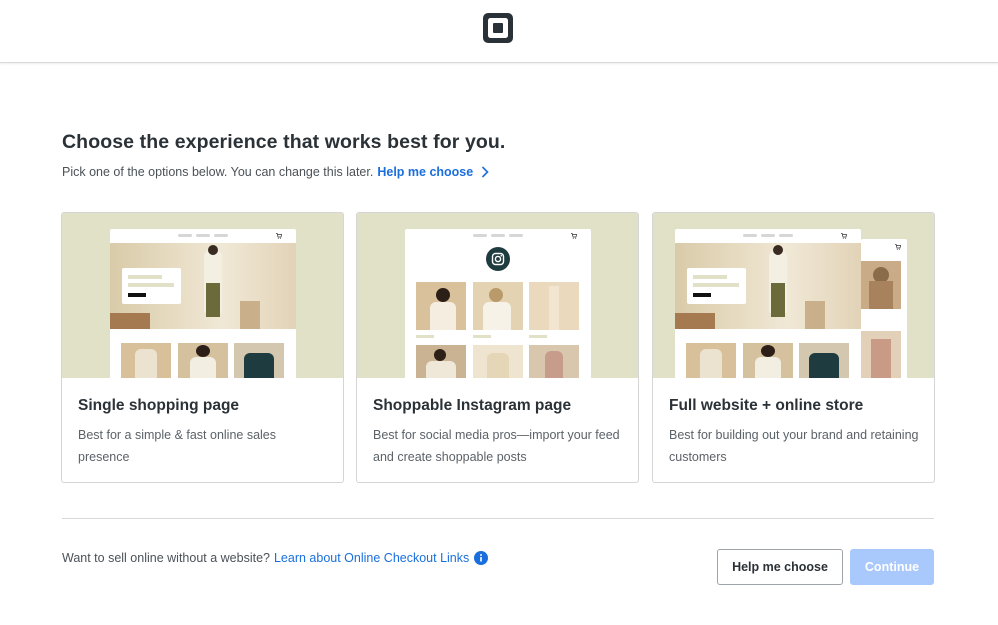  I want to click on help-link-label: Help me choose, so click(425, 172).